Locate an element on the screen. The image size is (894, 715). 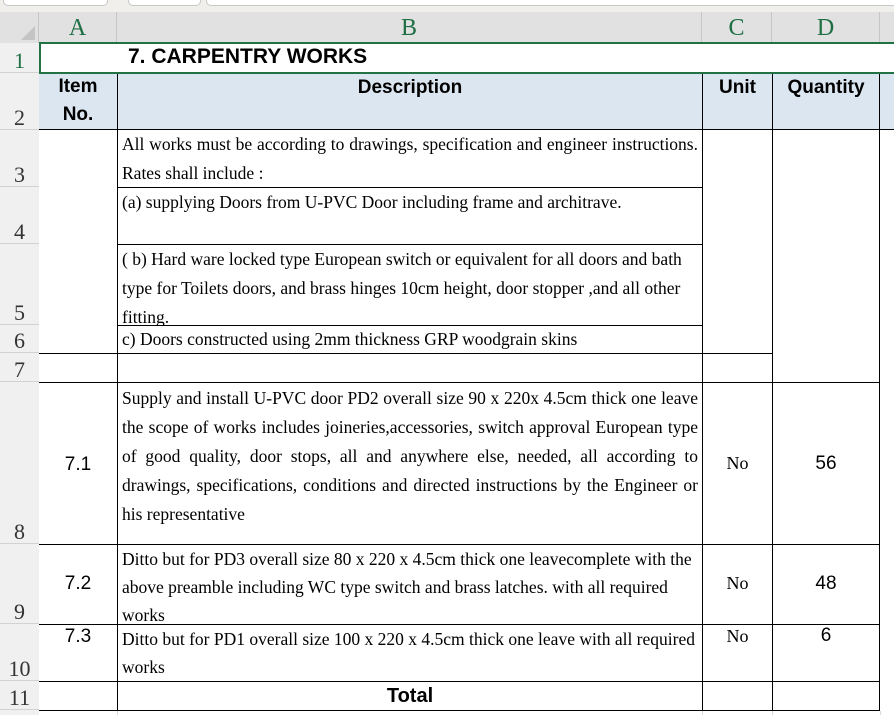
item-7-1-unit: No is located at coordinates (737, 463).